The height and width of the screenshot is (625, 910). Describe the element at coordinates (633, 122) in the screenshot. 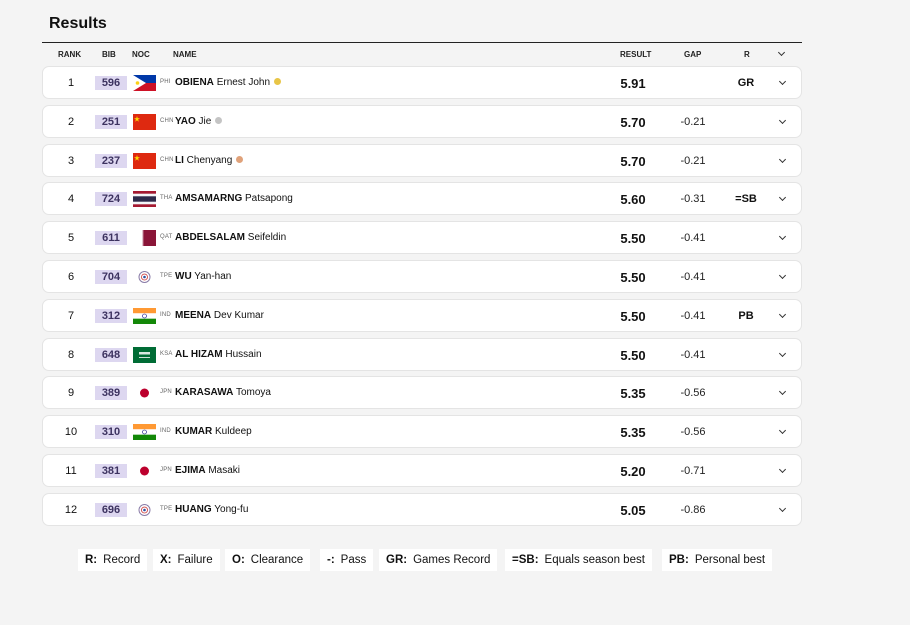

I see `result-mark: 5.70` at that location.